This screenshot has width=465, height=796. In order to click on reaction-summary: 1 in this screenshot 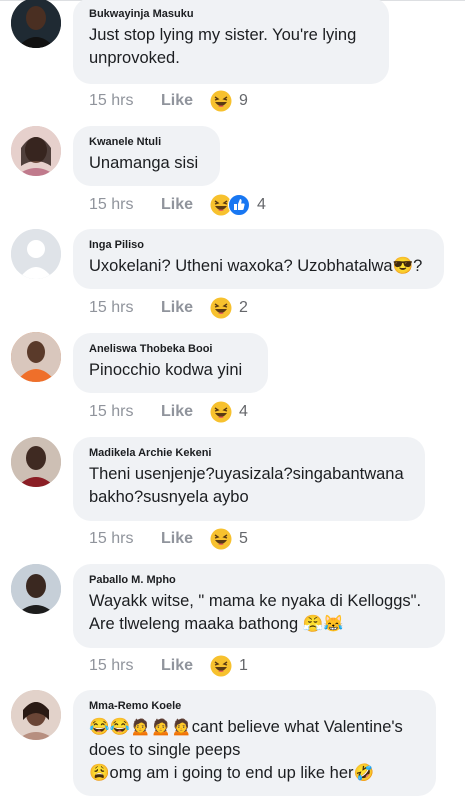, I will do `click(229, 666)`.